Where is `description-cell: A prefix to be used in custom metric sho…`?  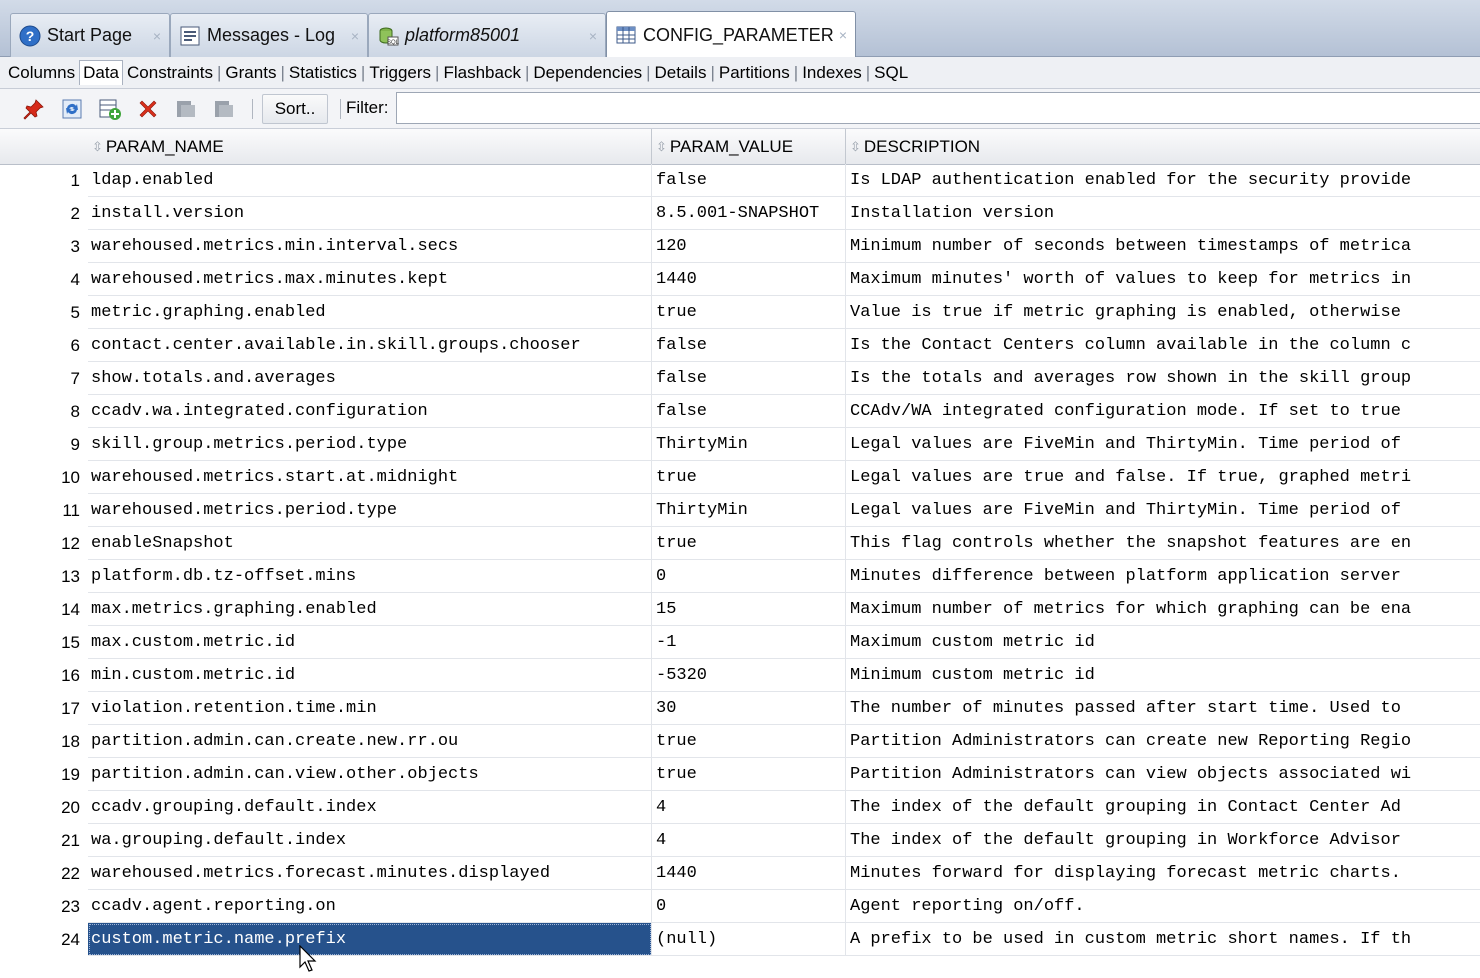 description-cell: A prefix to be used in custom metric sho… is located at coordinates (1163, 939).